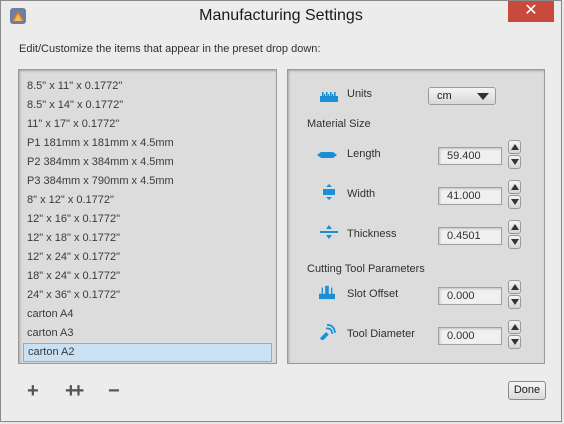  Describe the element at coordinates (470, 196) in the screenshot. I see `width-input: 41.000` at that location.